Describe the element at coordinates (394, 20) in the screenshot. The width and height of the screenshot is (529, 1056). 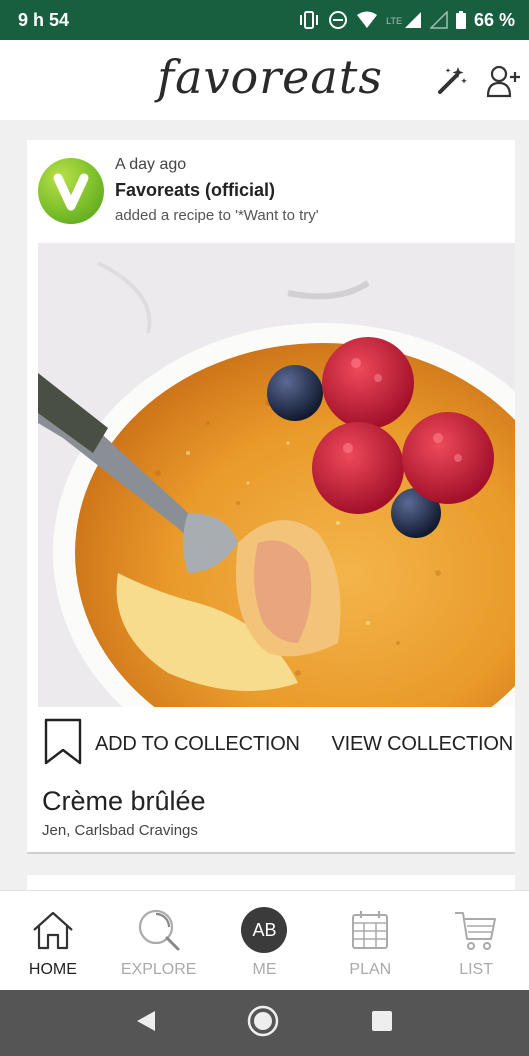
I see `network-type: LTE` at that location.